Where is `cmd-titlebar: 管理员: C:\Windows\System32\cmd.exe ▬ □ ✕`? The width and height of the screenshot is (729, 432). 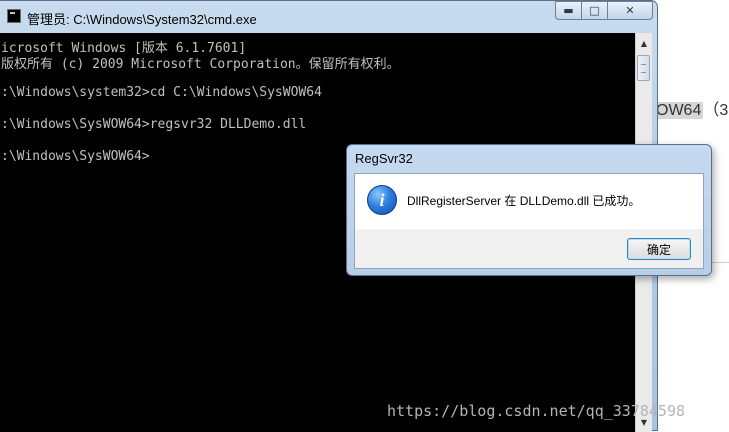
cmd-titlebar: 管理员: C:\Windows\System32\cmd.exe ▬ □ ✕ is located at coordinates (328, 17).